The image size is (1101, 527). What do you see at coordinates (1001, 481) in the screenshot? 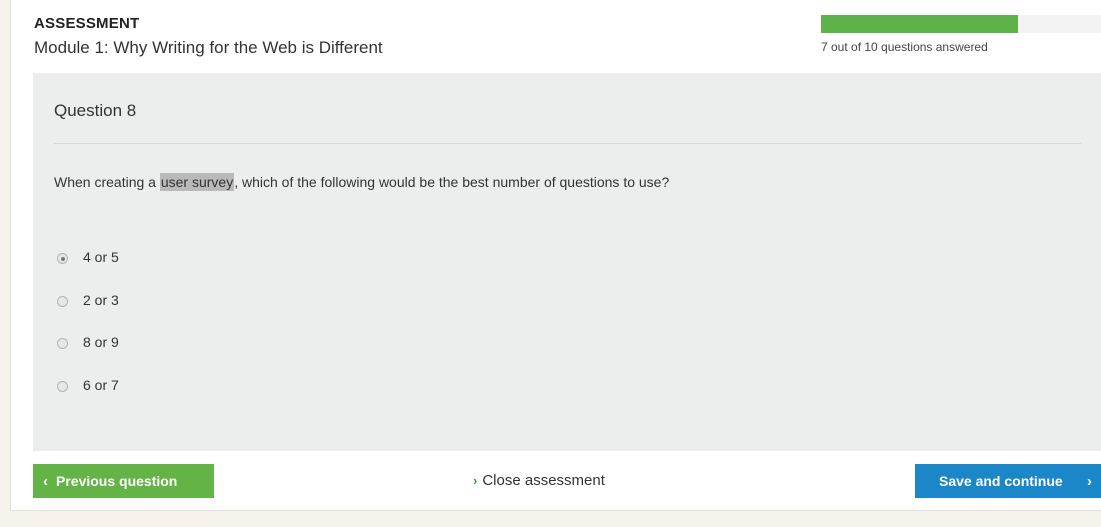
I see `save-and-continue-label: Save and continue` at bounding box center [1001, 481].